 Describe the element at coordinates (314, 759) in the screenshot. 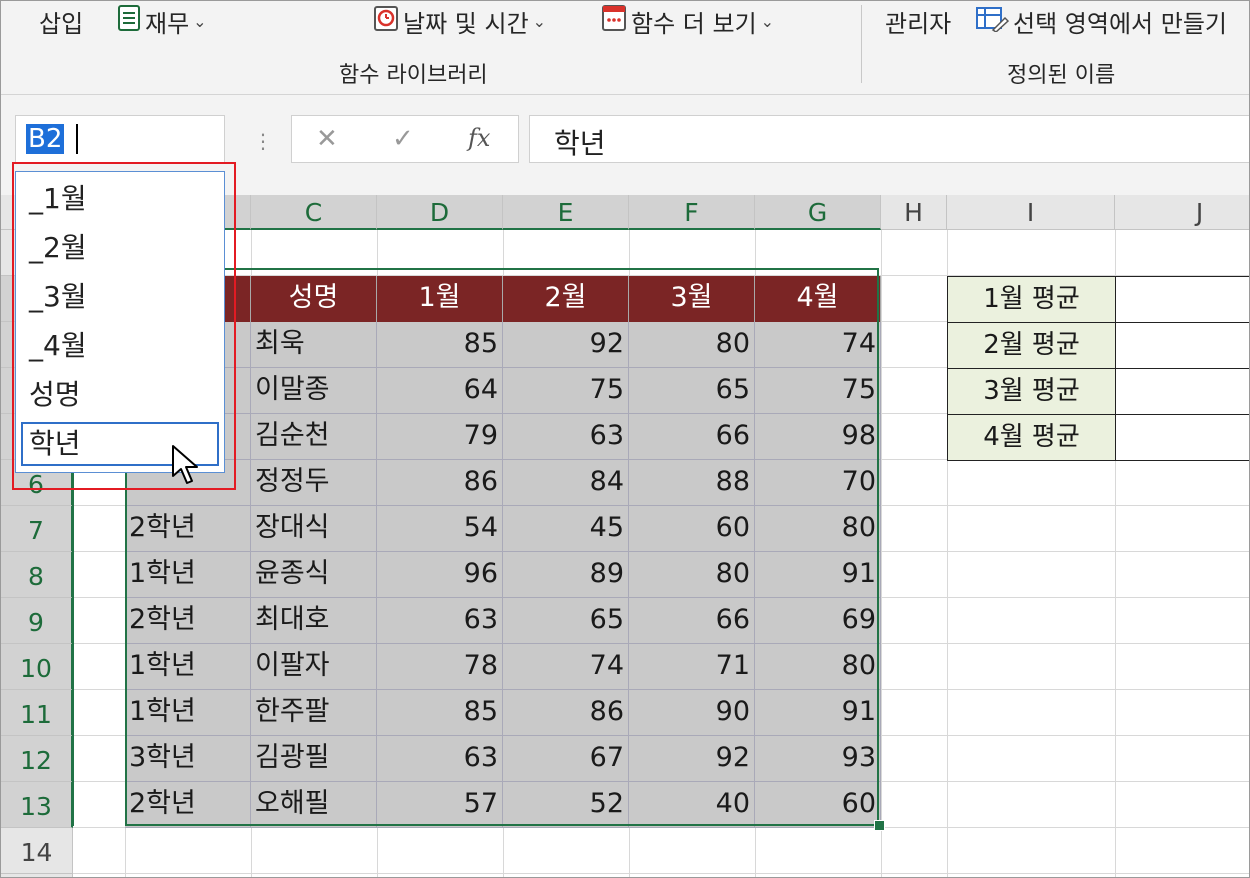

I see `table-cell: 김광필` at that location.